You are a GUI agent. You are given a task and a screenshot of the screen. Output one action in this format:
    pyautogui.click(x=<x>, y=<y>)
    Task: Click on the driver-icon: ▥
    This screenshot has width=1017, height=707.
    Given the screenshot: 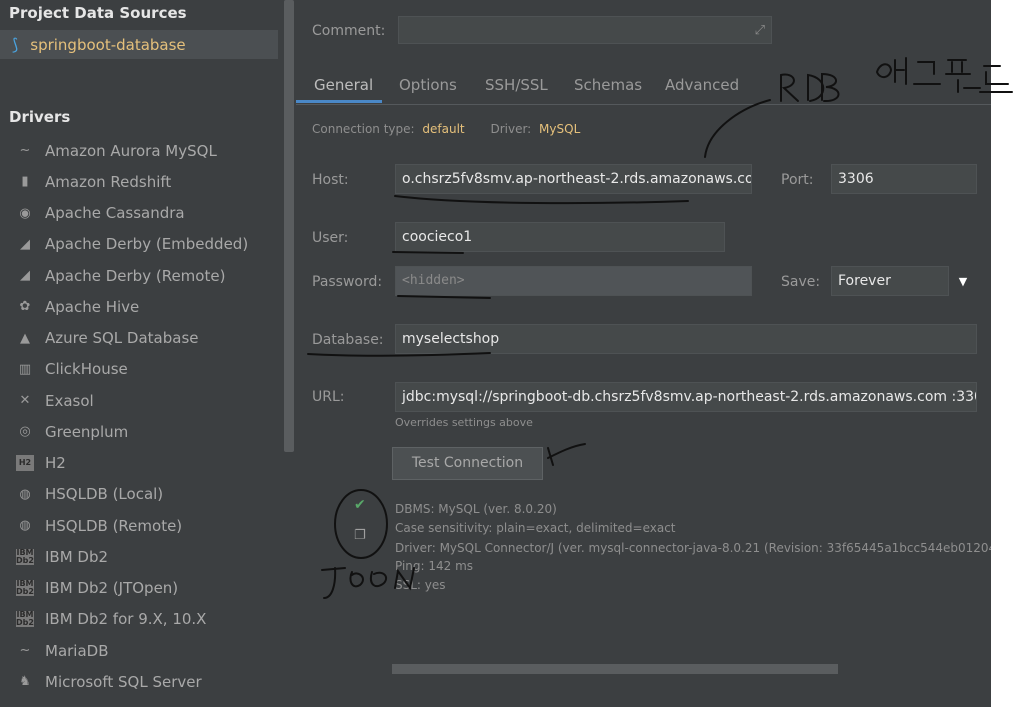 What is the action you would take?
    pyautogui.click(x=25, y=369)
    